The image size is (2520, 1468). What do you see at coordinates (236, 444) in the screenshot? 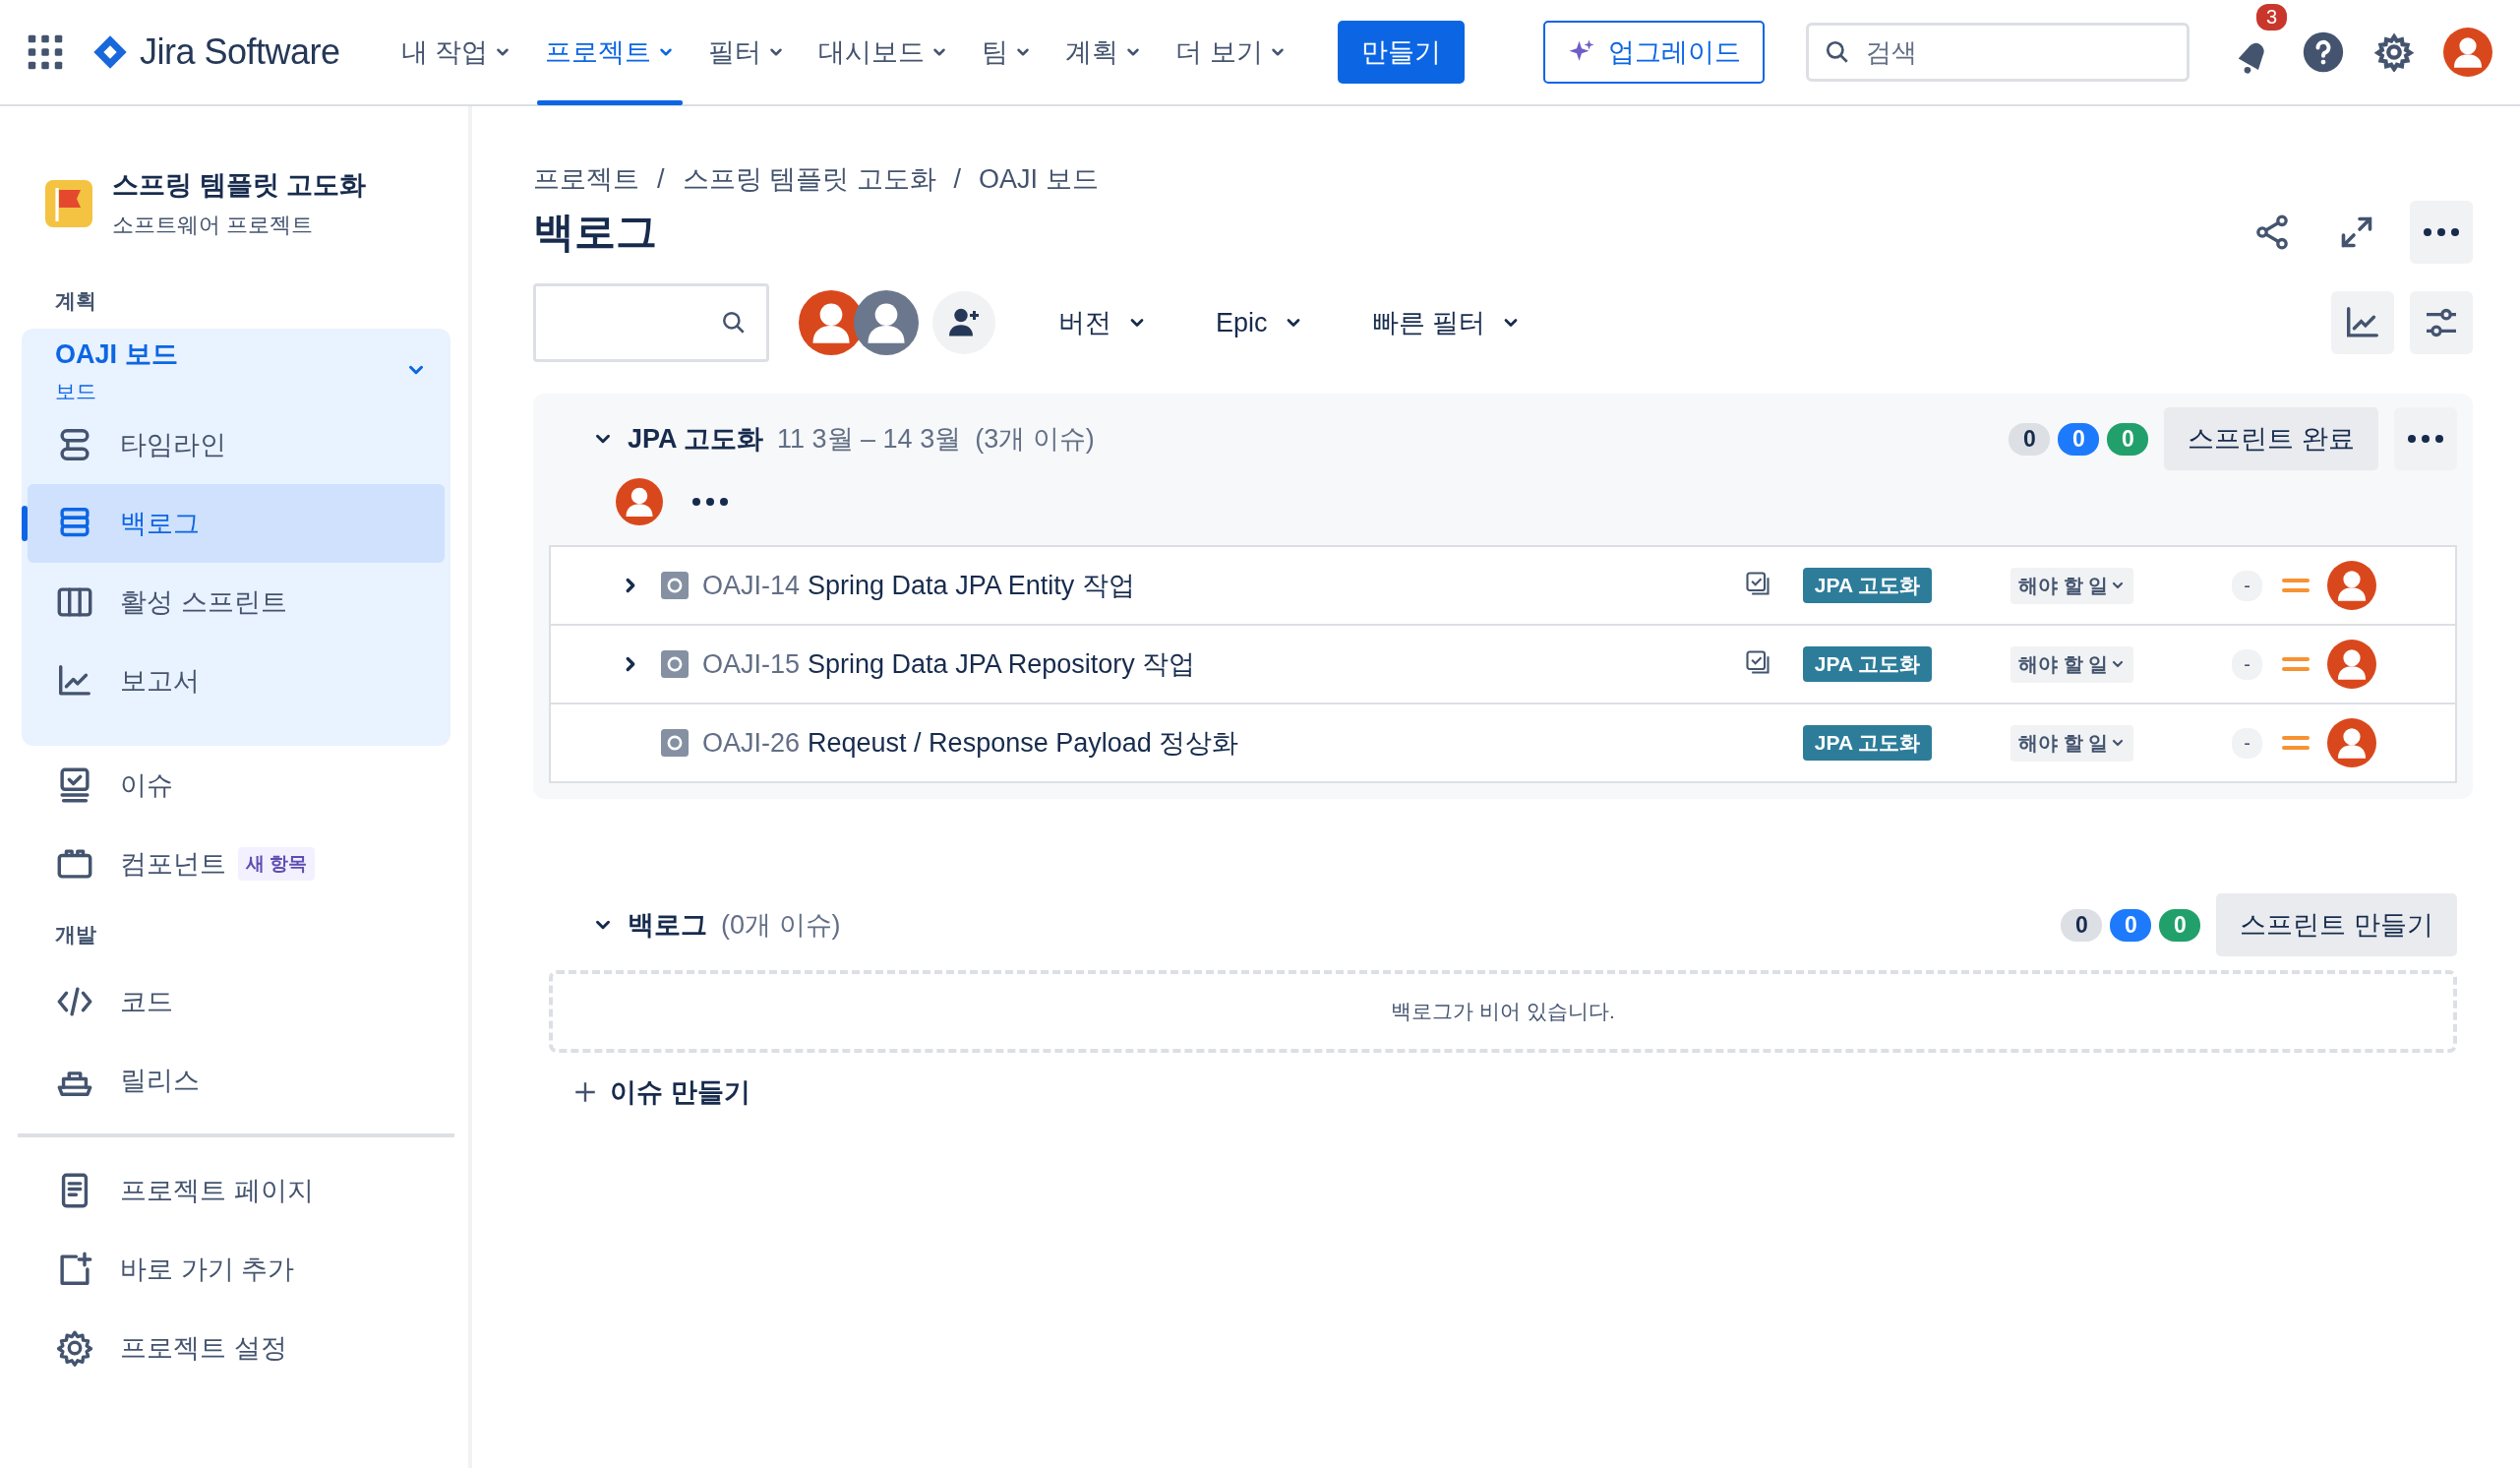
I see `sidebar-item: 타임라인` at bounding box center [236, 444].